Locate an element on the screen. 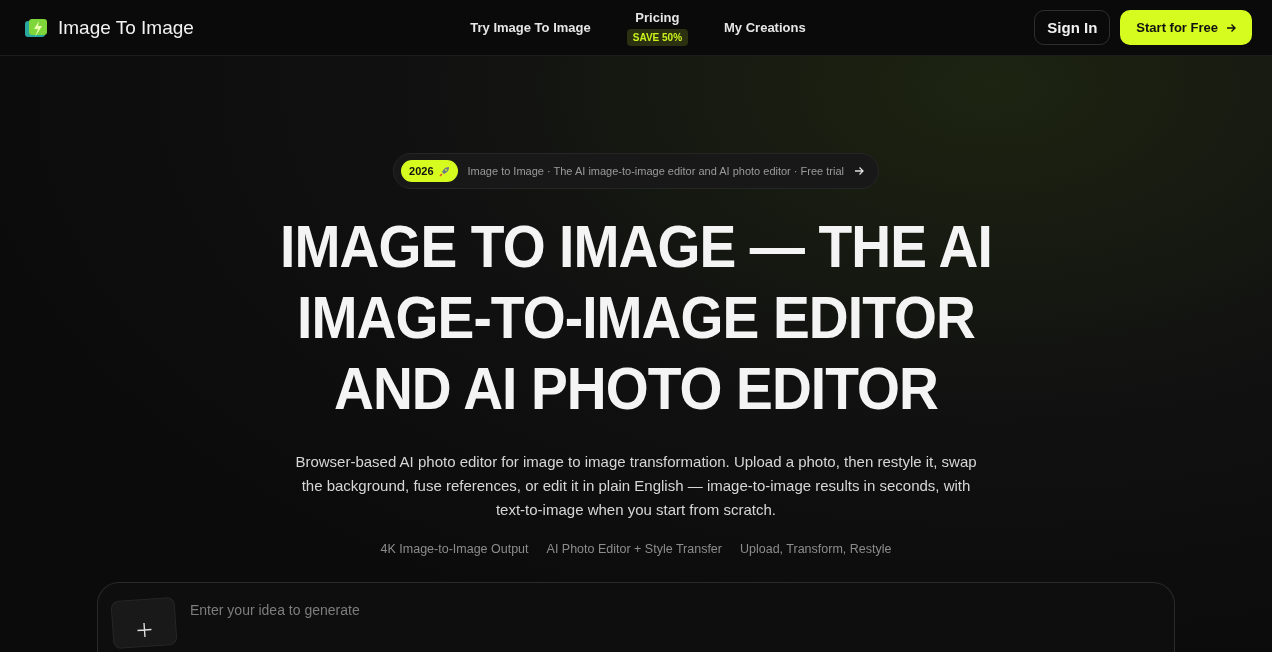 Image resolution: width=1272 pixels, height=652 pixels. sign-in-button: Sign In is located at coordinates (1072, 27).